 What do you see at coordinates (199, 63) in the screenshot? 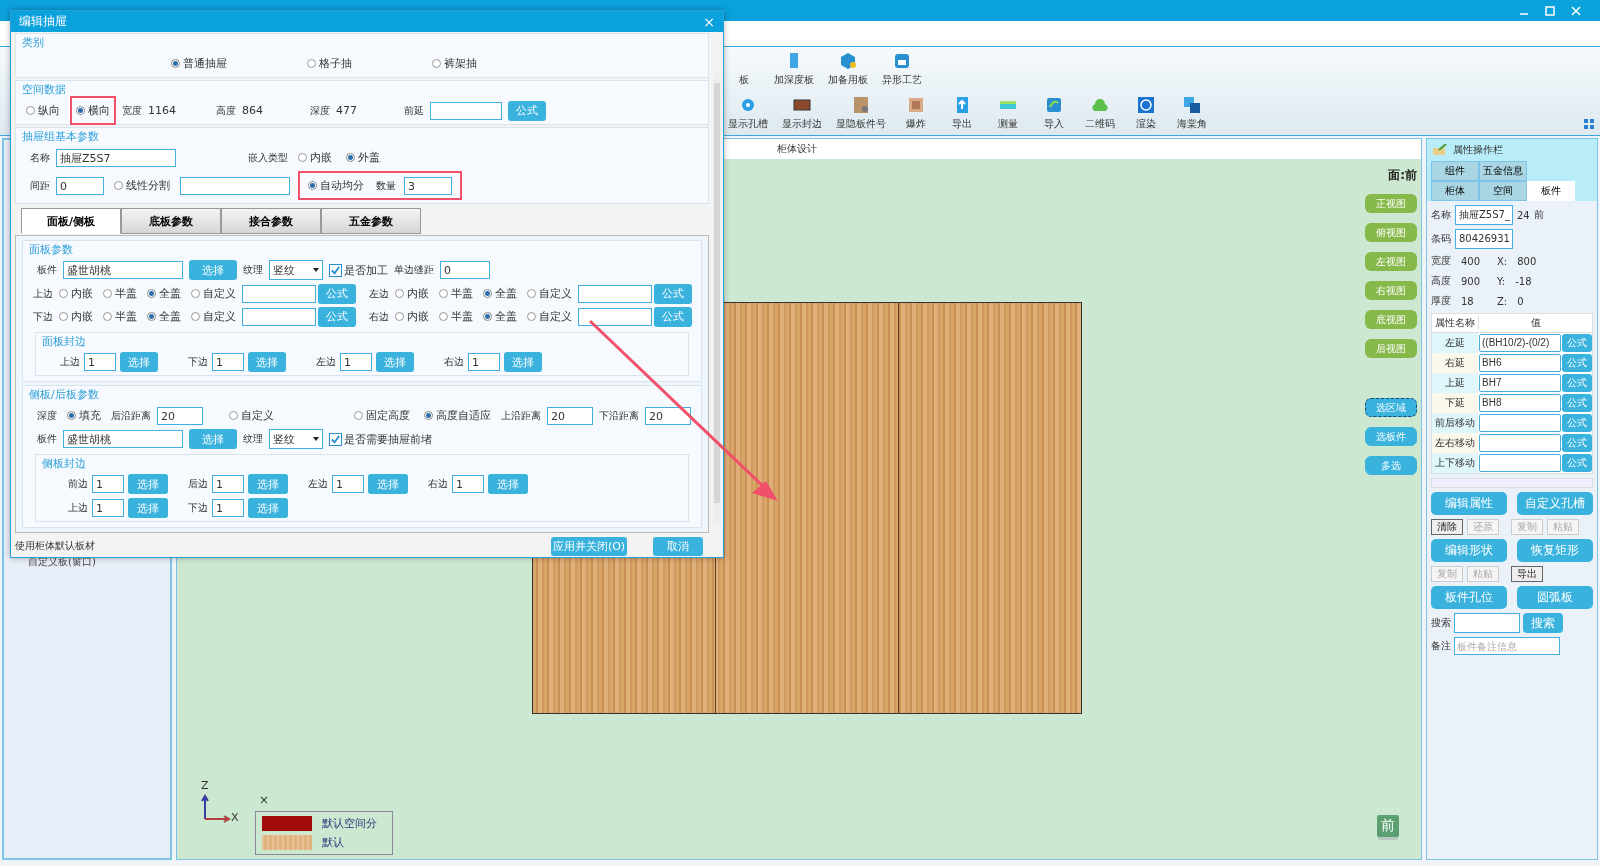
I see `radio-option: 普通抽屉` at bounding box center [199, 63].